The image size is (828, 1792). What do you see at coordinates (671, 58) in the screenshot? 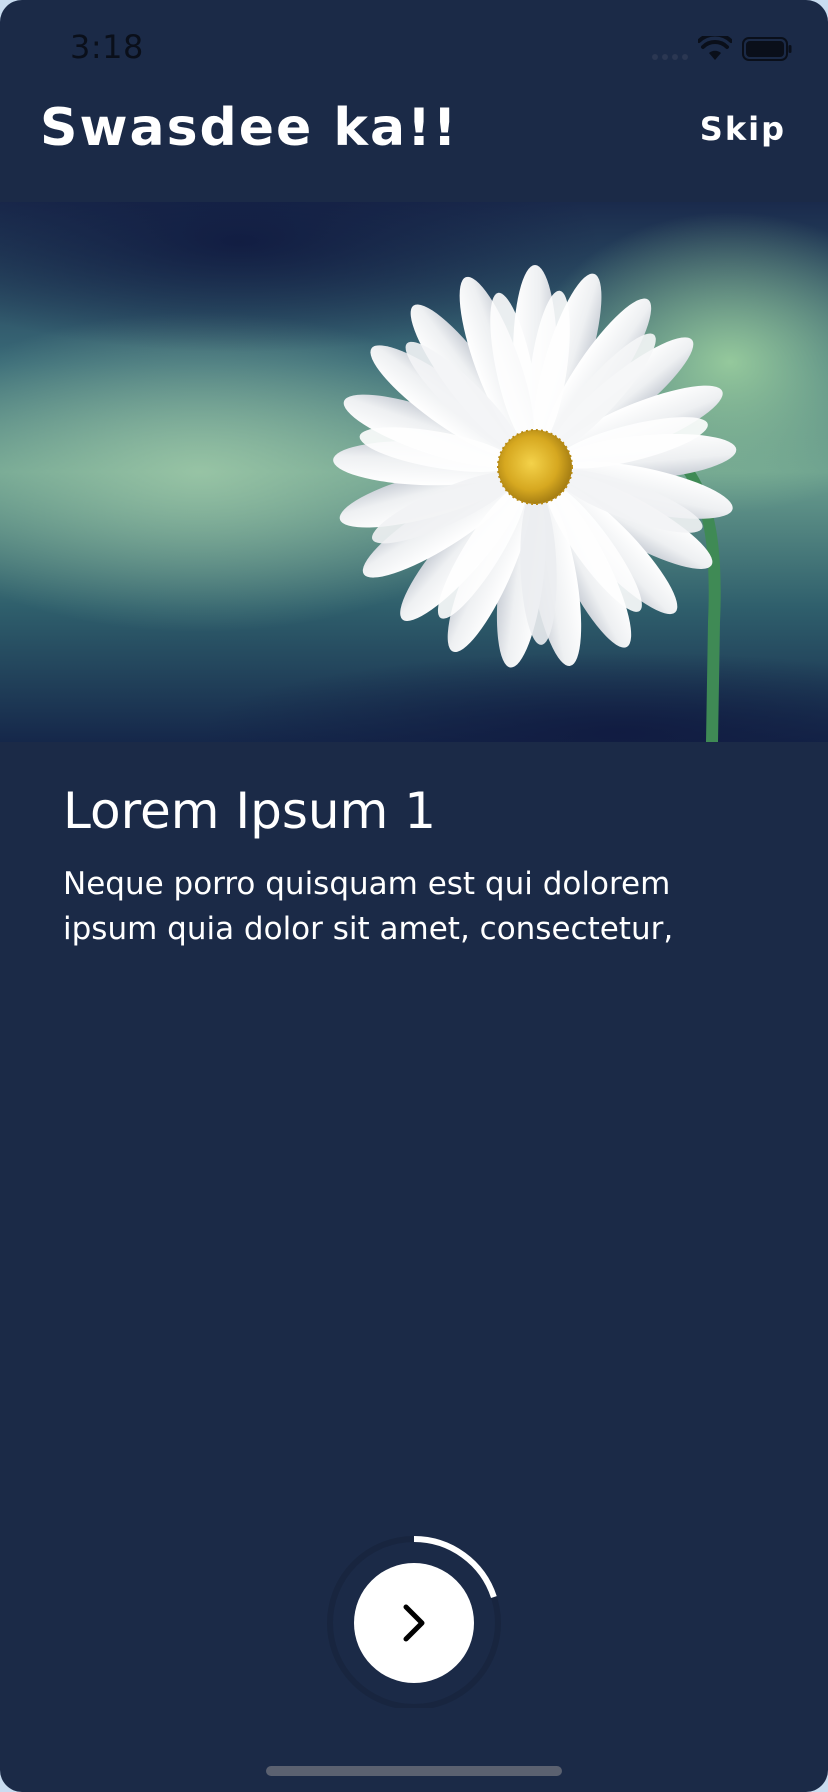
I see `signal-icon` at bounding box center [671, 58].